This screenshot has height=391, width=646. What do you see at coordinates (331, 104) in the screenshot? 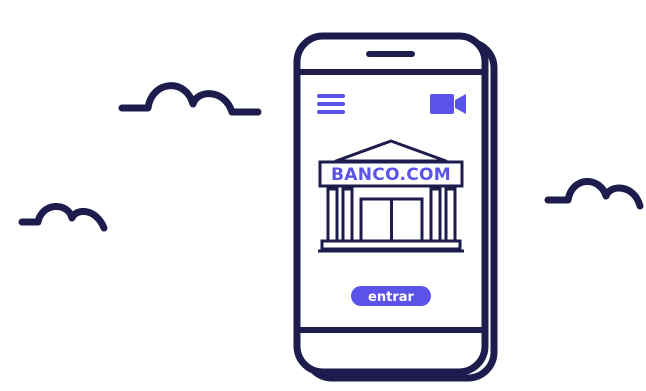
I see `hamburger-menu-icon` at bounding box center [331, 104].